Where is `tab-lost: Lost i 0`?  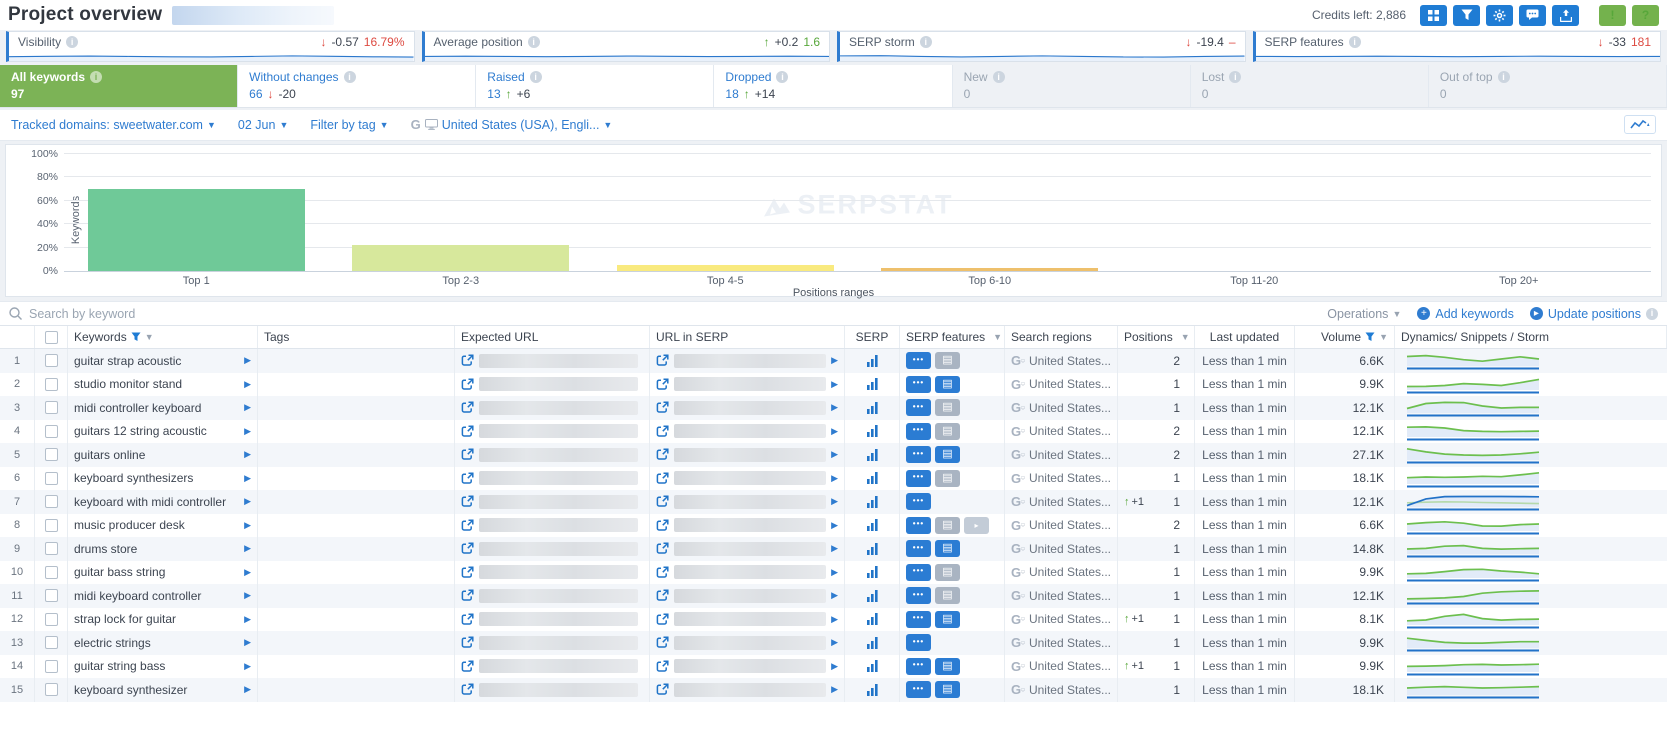
tab-lost: Lost i 0 is located at coordinates (1309, 86).